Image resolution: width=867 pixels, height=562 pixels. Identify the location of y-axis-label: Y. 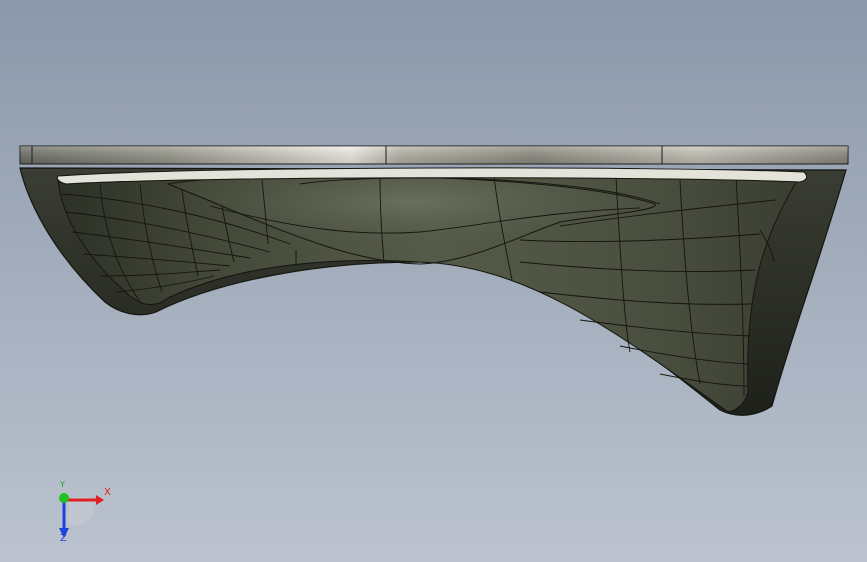
(62, 484).